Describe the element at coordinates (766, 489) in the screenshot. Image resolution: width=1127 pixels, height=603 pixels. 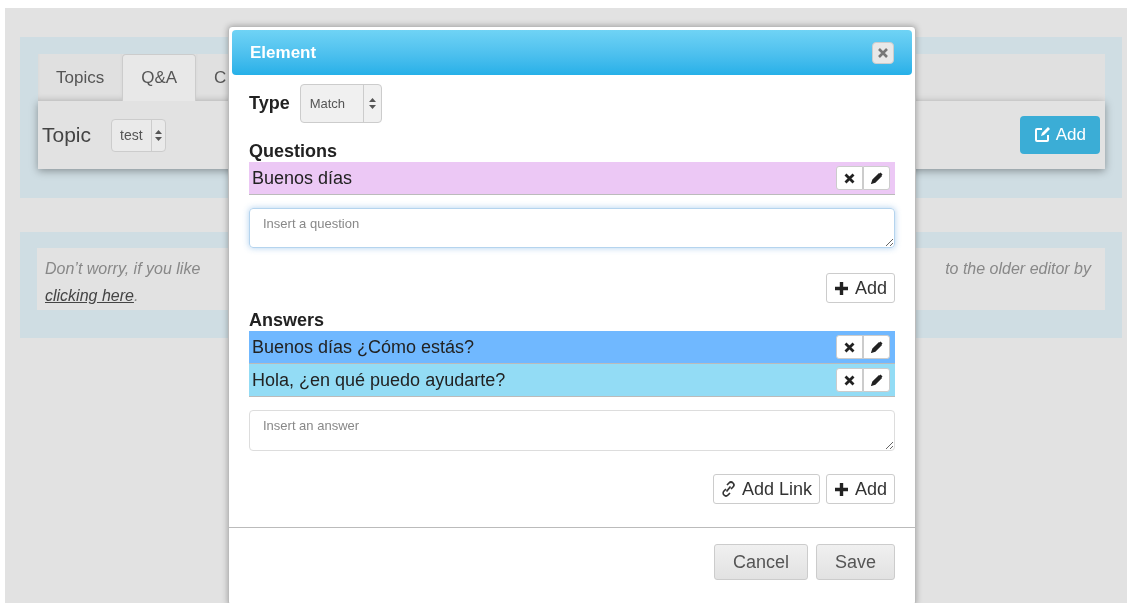
I see `add-link-button: Add Link` at that location.